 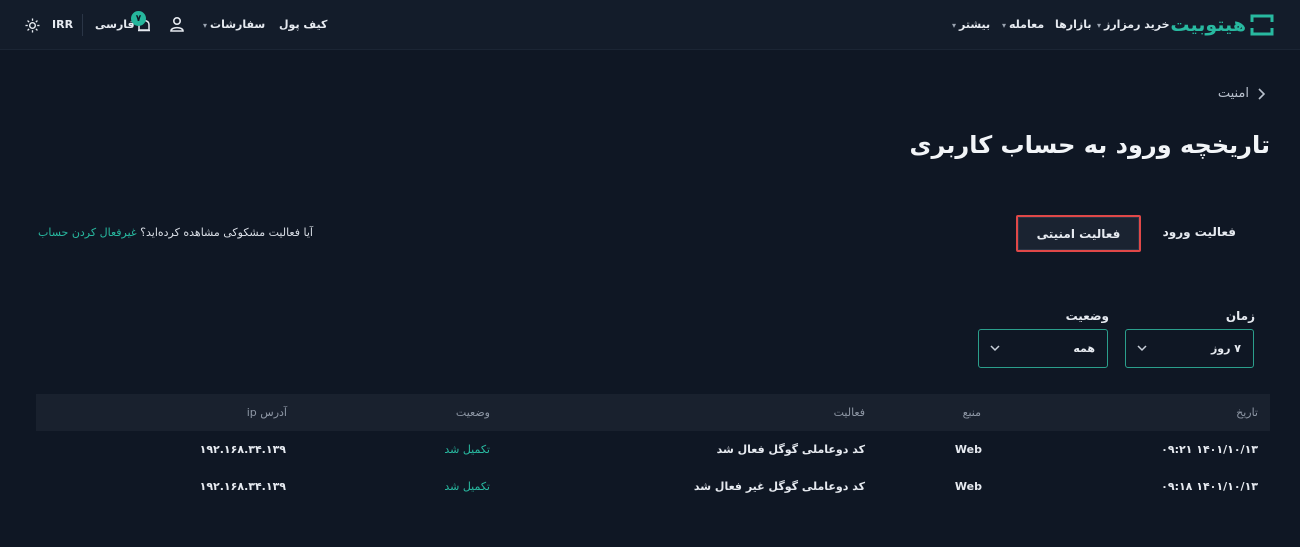 What do you see at coordinates (1240, 316) in the screenshot?
I see `time-filter-label: زمان` at bounding box center [1240, 316].